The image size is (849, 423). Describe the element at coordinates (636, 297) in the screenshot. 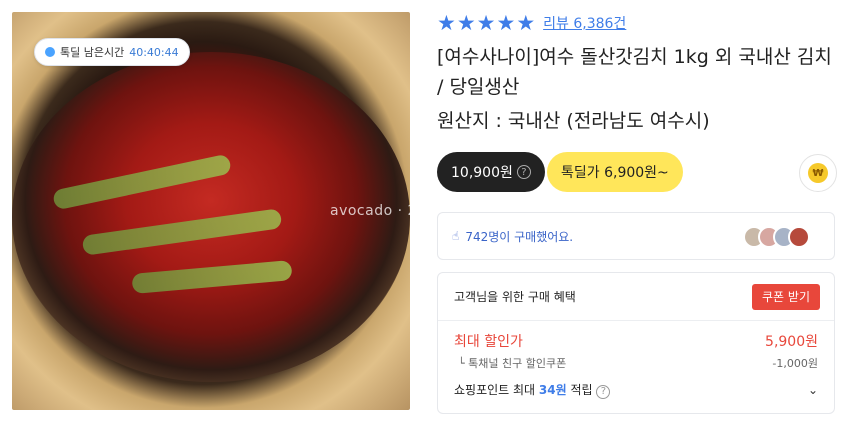

I see `benefit-header: 고객님을 위한 구매 혜택 쿠폰 받기` at that location.